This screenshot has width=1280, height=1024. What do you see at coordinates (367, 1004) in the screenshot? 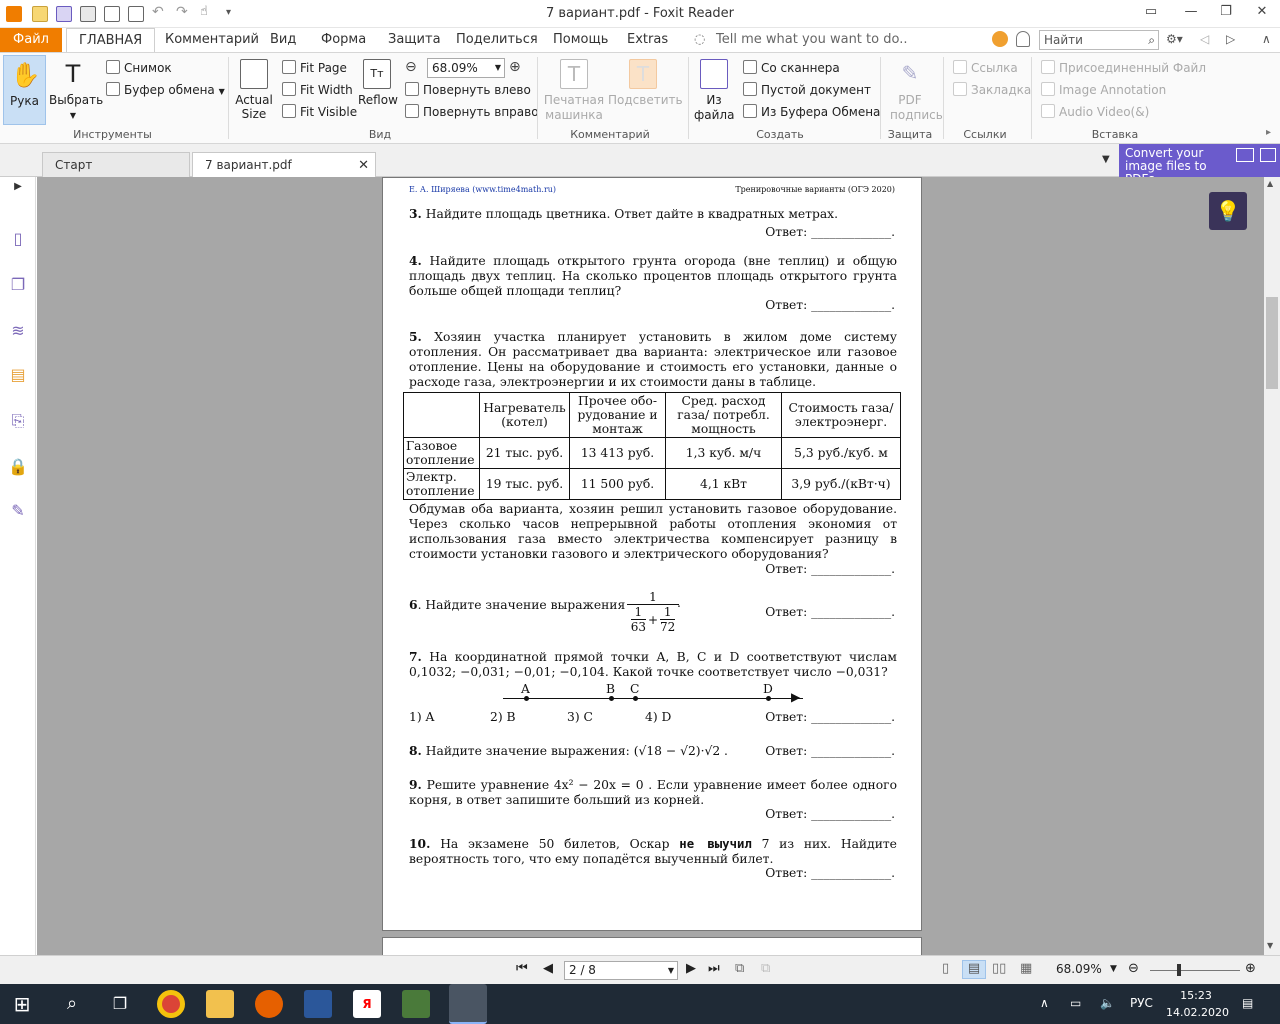
I see `yandex-browser-icon: Я` at bounding box center [367, 1004].